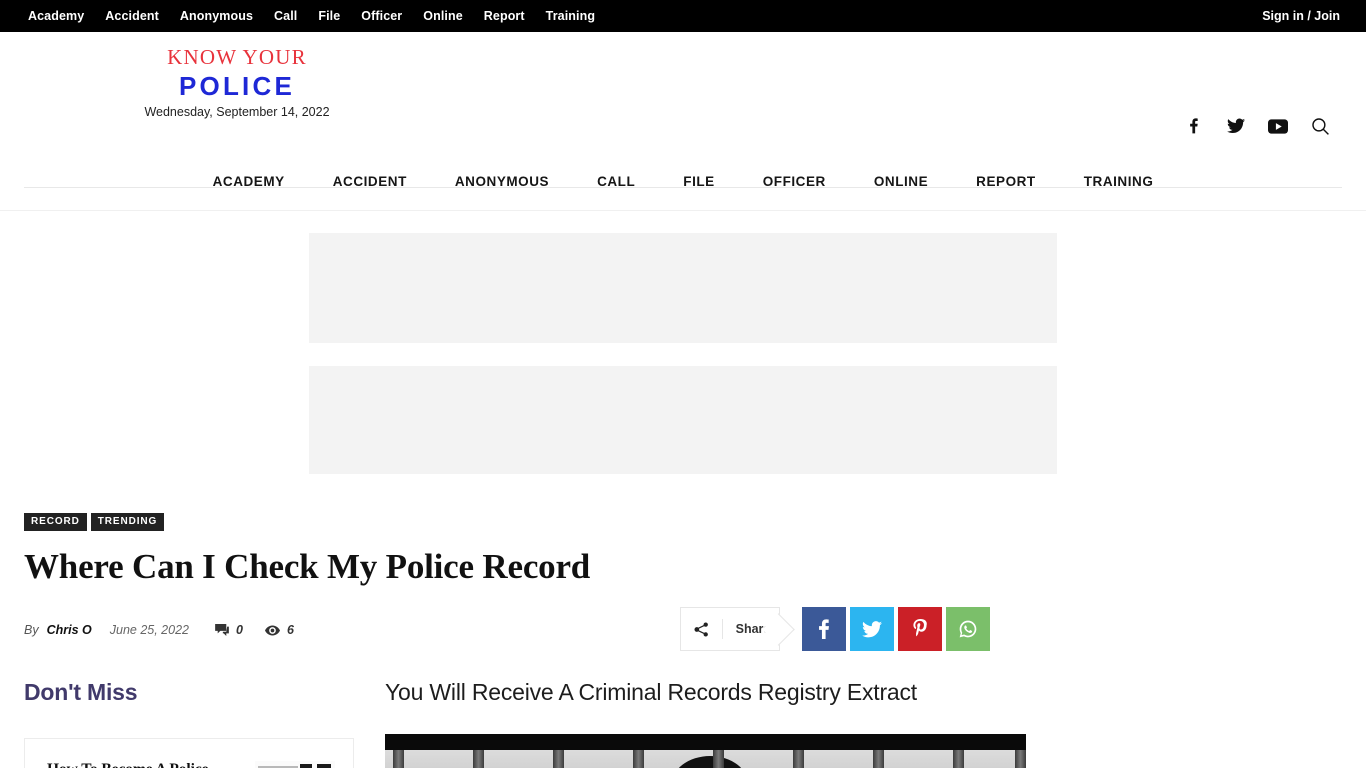 The image size is (1366, 768). I want to click on topbar-link-training: Training, so click(570, 16).